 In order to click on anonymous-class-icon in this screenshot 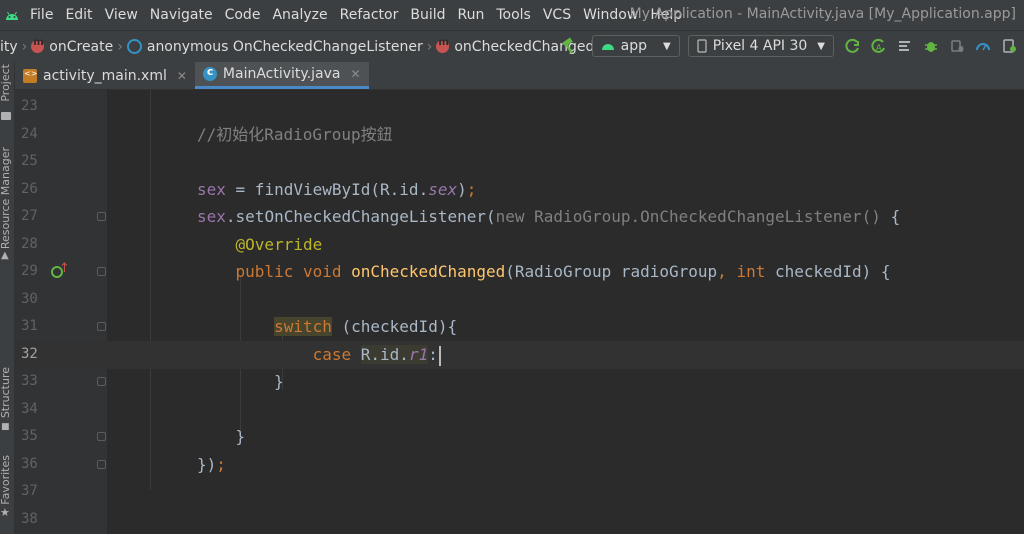, I will do `click(134, 46)`.